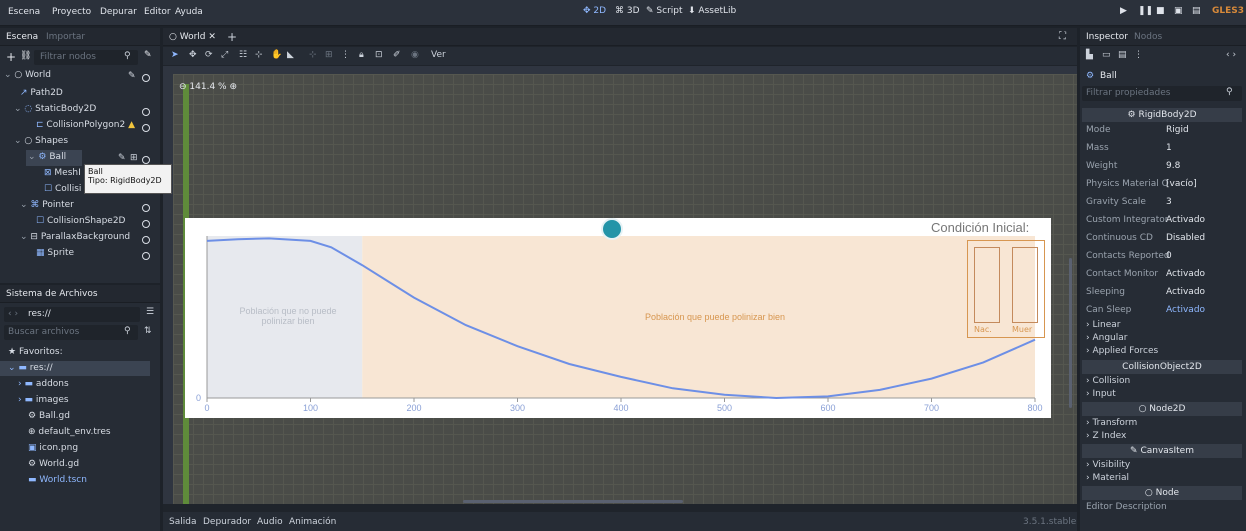 The height and width of the screenshot is (531, 1246). What do you see at coordinates (1106, 55) in the screenshot?
I see `open-resource-icon: ▭` at bounding box center [1106, 55].